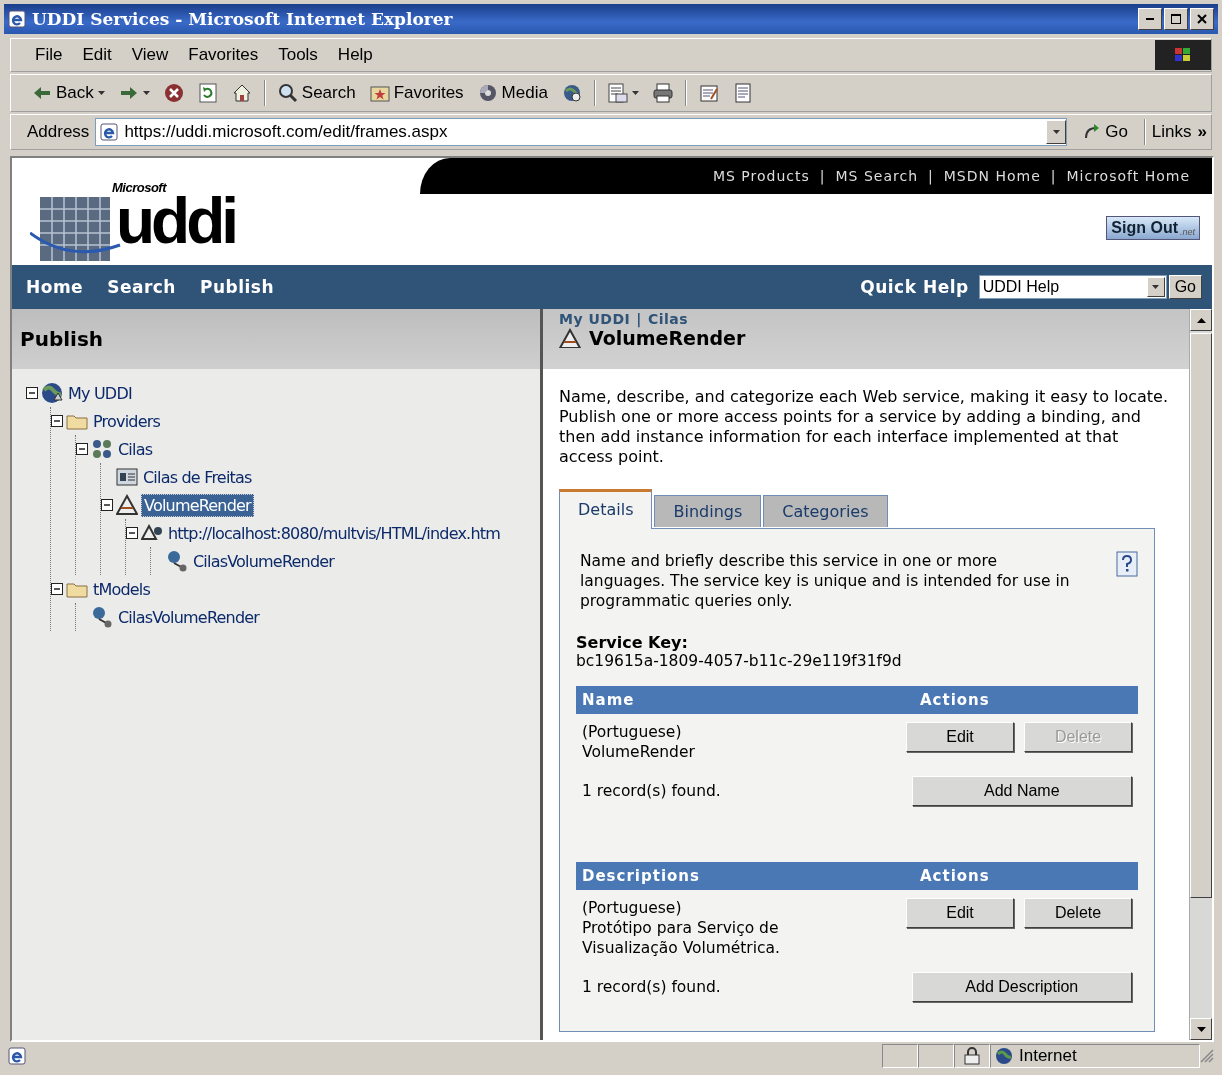 The image size is (1222, 1075). What do you see at coordinates (825, 511) in the screenshot?
I see `tab: Categories` at bounding box center [825, 511].